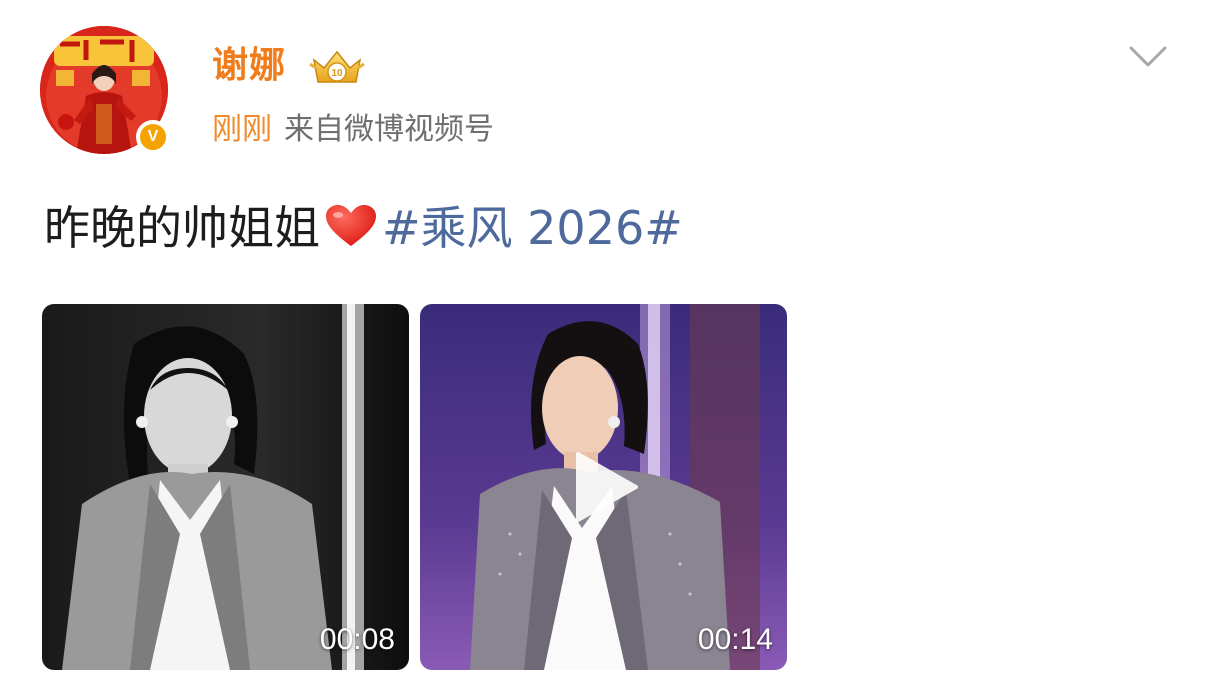 This screenshot has width=1206, height=689. What do you see at coordinates (735, 639) in the screenshot?
I see `video-duration: 00:14` at bounding box center [735, 639].